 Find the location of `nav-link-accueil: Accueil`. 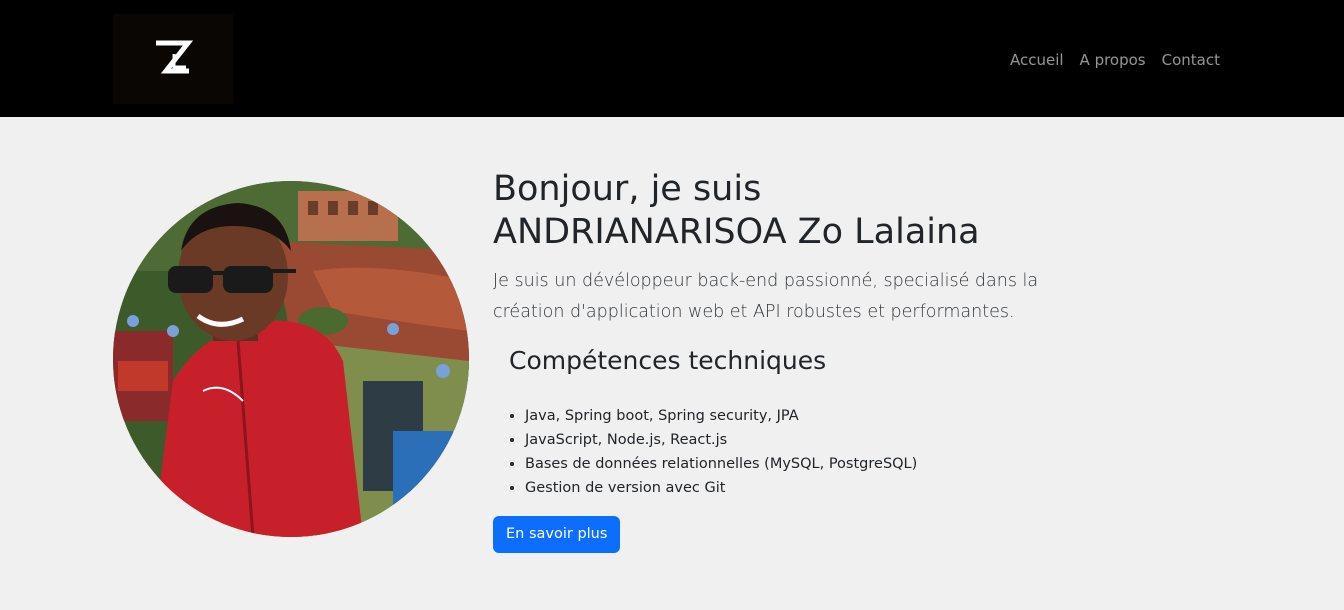

nav-link-accueil: Accueil is located at coordinates (1037, 60).